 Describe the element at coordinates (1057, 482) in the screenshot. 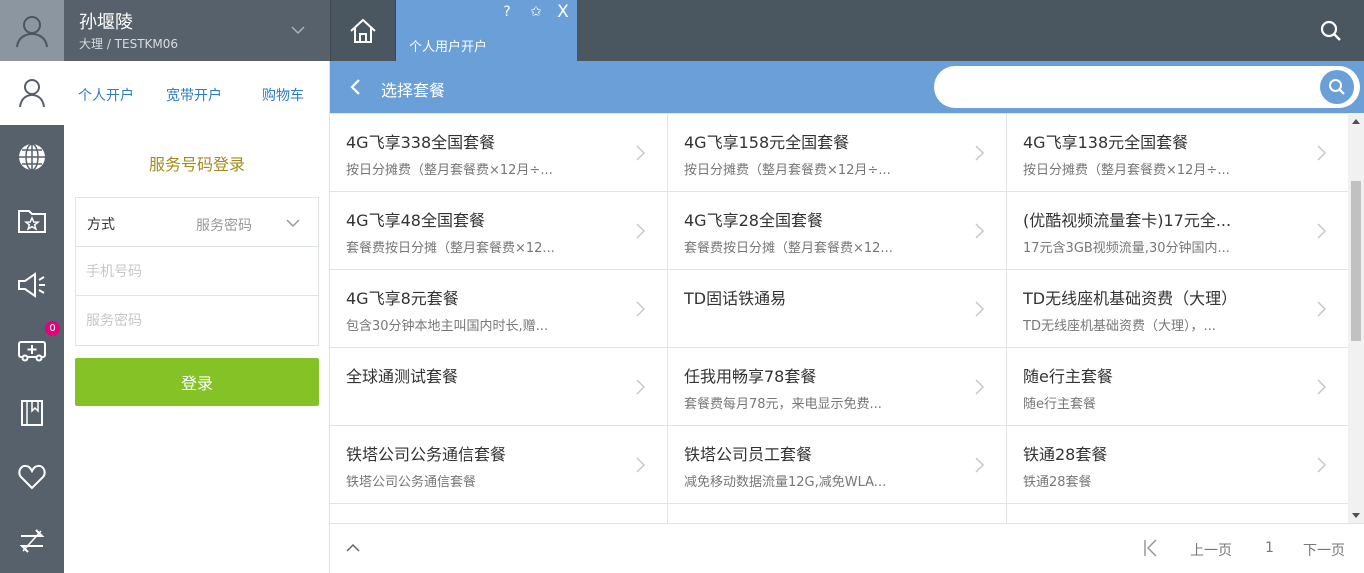

I see `plan-desc: 铁通28套餐` at that location.